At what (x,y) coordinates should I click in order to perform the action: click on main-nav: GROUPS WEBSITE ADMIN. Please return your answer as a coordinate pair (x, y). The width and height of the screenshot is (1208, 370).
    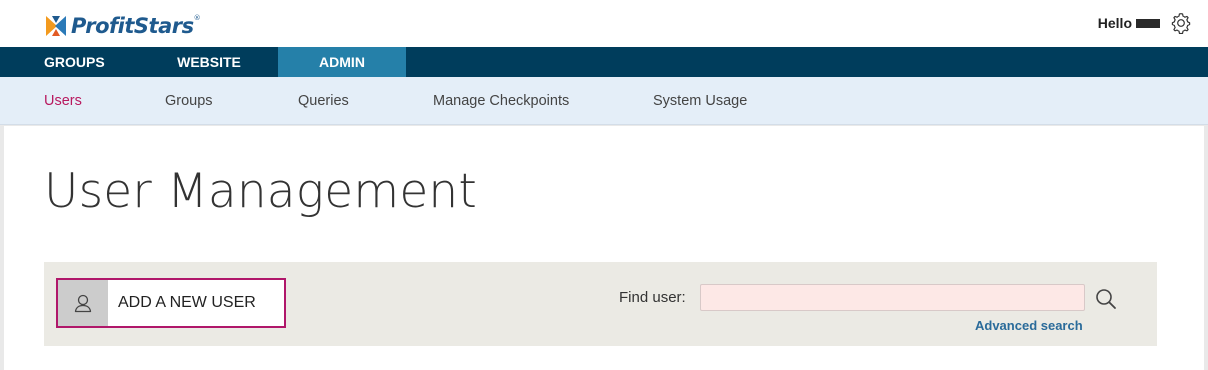
    Looking at the image, I should click on (604, 62).